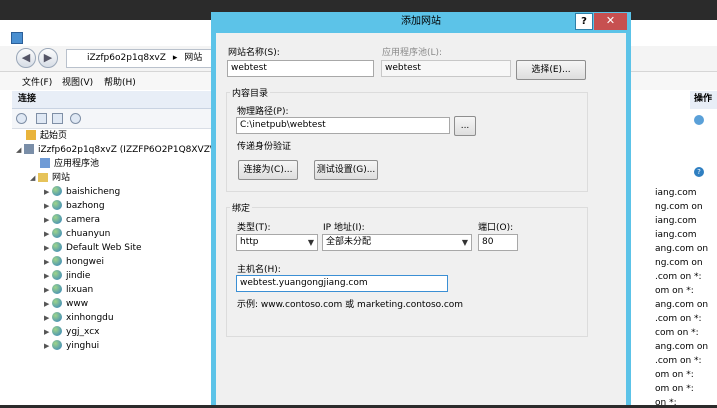 The image size is (717, 408). What do you see at coordinates (67, 276) in the screenshot?
I see `tree-site-item: ▶ jindie` at bounding box center [67, 276].